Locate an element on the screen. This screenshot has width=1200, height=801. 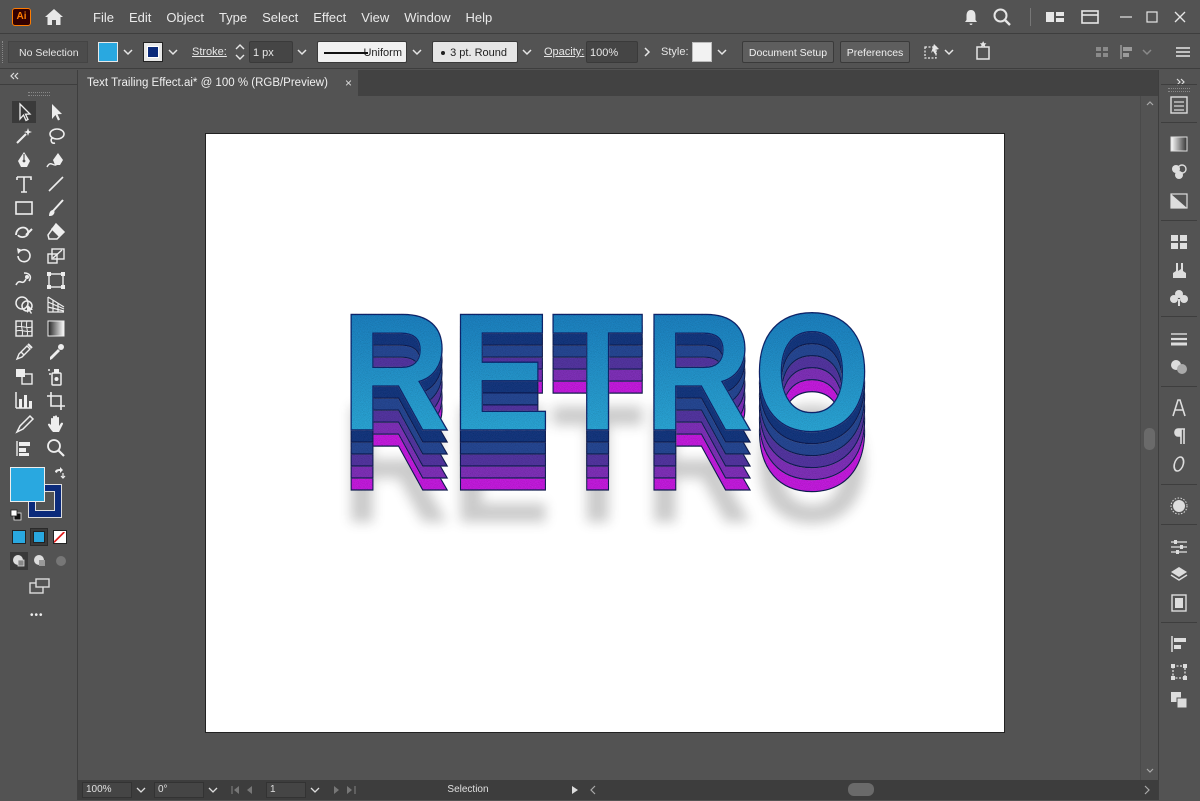
column-graph-tool-icon is located at coordinates (24, 400).